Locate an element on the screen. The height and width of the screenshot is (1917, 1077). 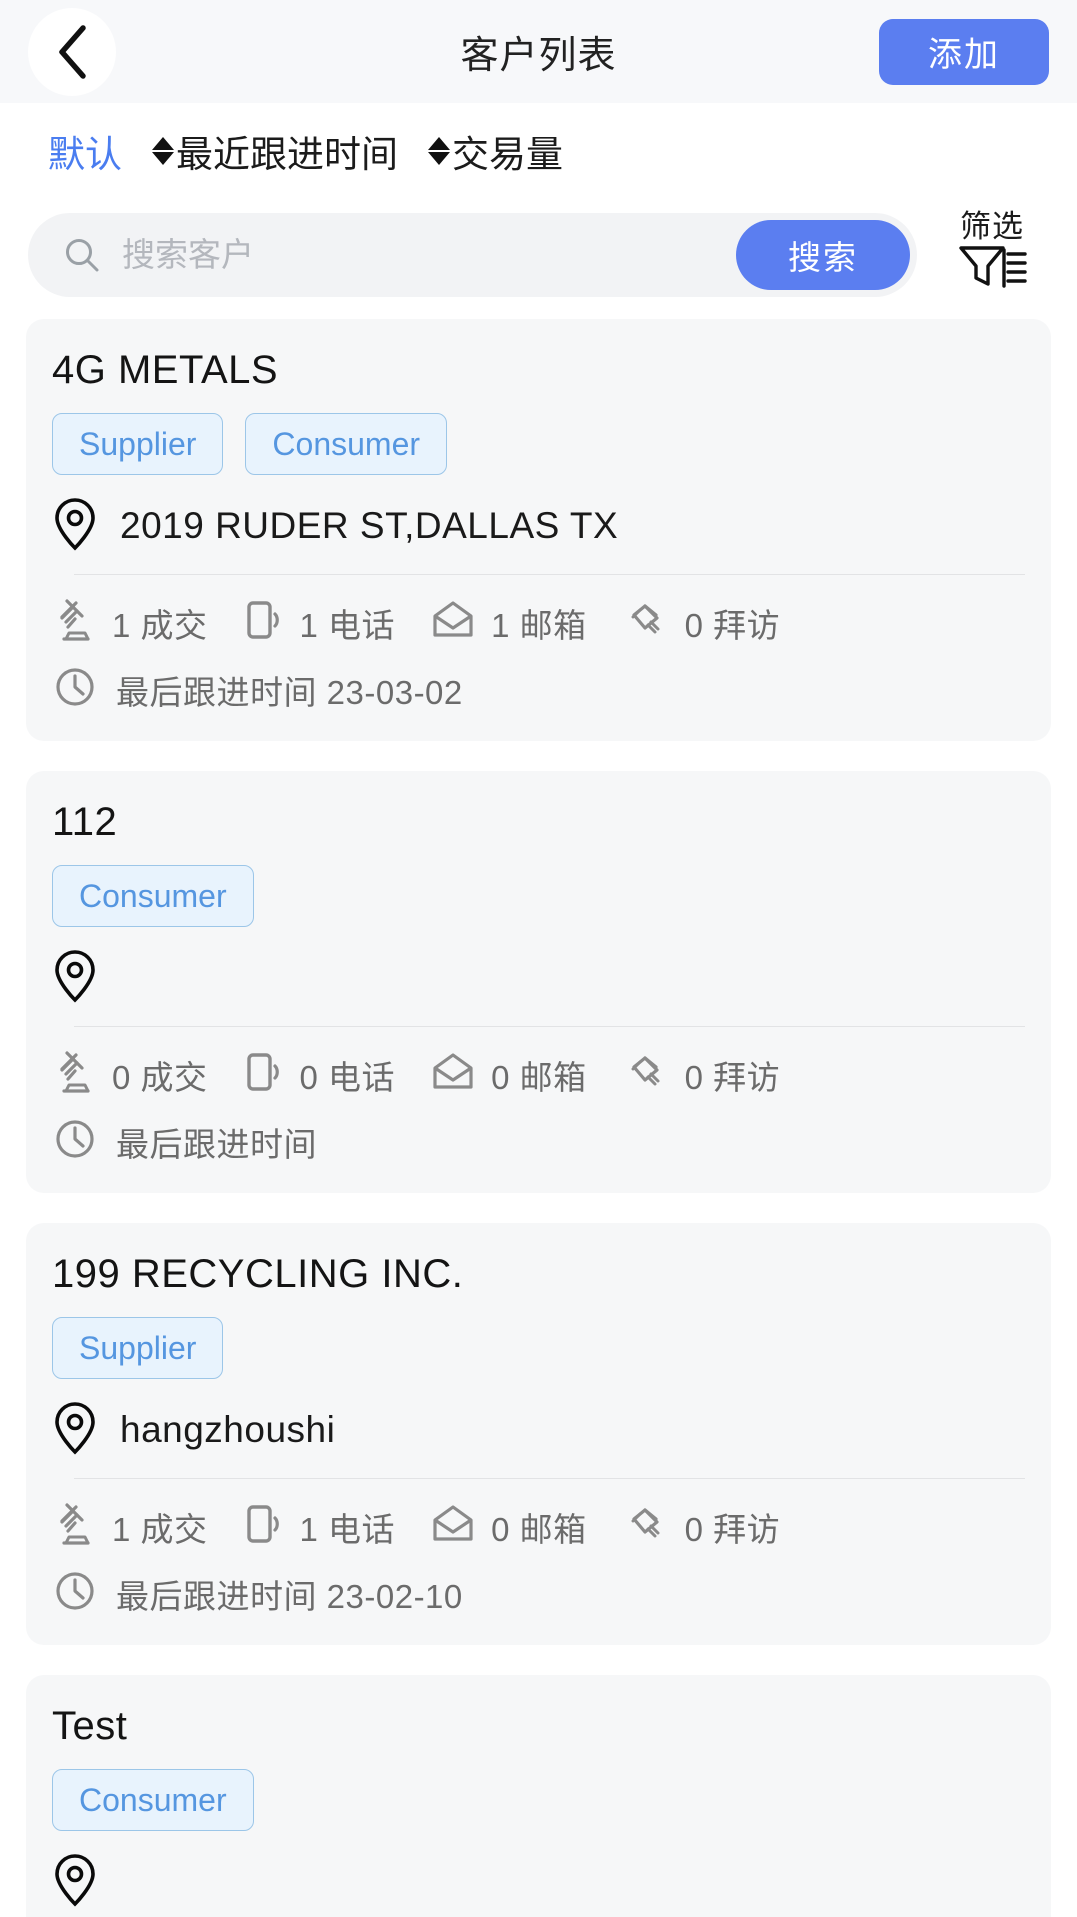
address-row: hangzhoushi is located at coordinates (538, 1434).